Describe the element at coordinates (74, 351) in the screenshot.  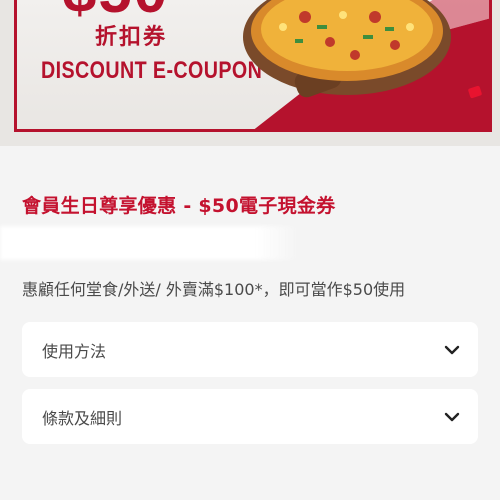
I see `accordion-label: 使用方法` at that location.